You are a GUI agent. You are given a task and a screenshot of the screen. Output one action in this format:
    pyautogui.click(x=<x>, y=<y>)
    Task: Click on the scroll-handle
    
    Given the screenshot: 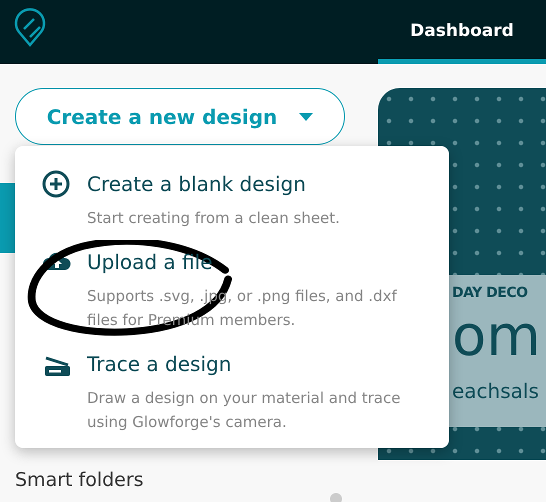 What is the action you would take?
    pyautogui.click(x=336, y=497)
    